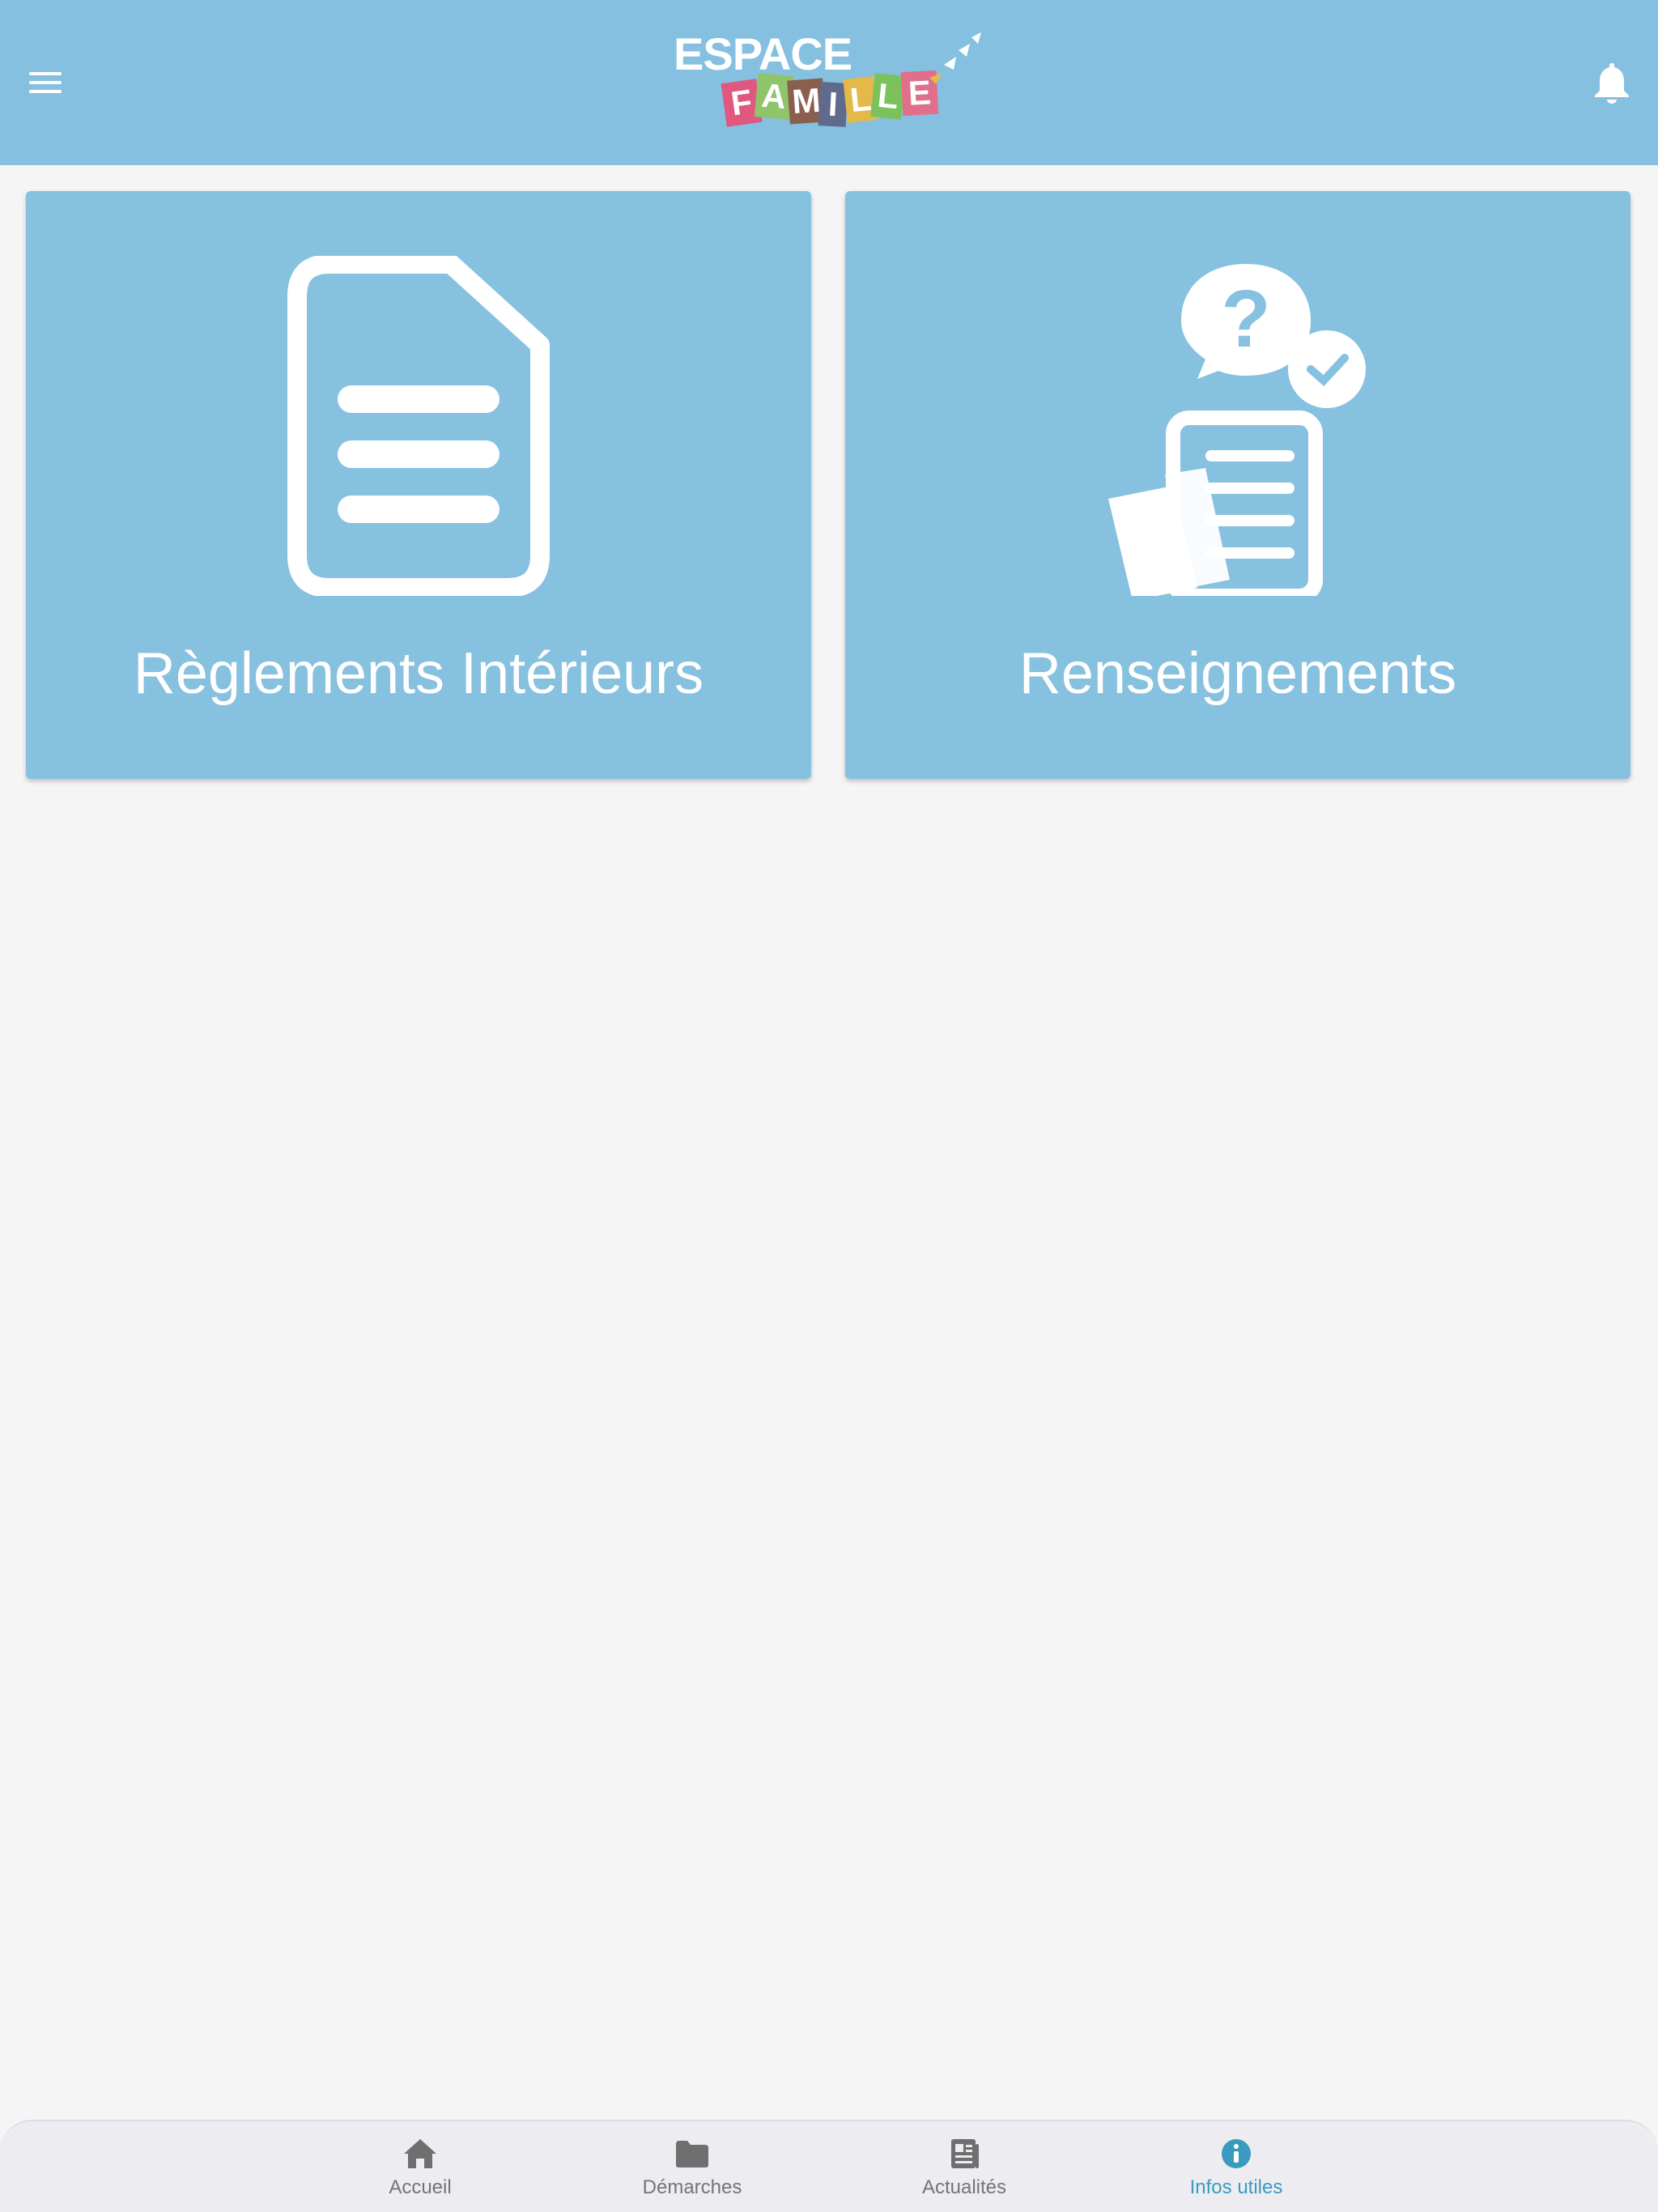 The image size is (1658, 2212). Describe the element at coordinates (964, 2154) in the screenshot. I see `newspaper-icon` at that location.